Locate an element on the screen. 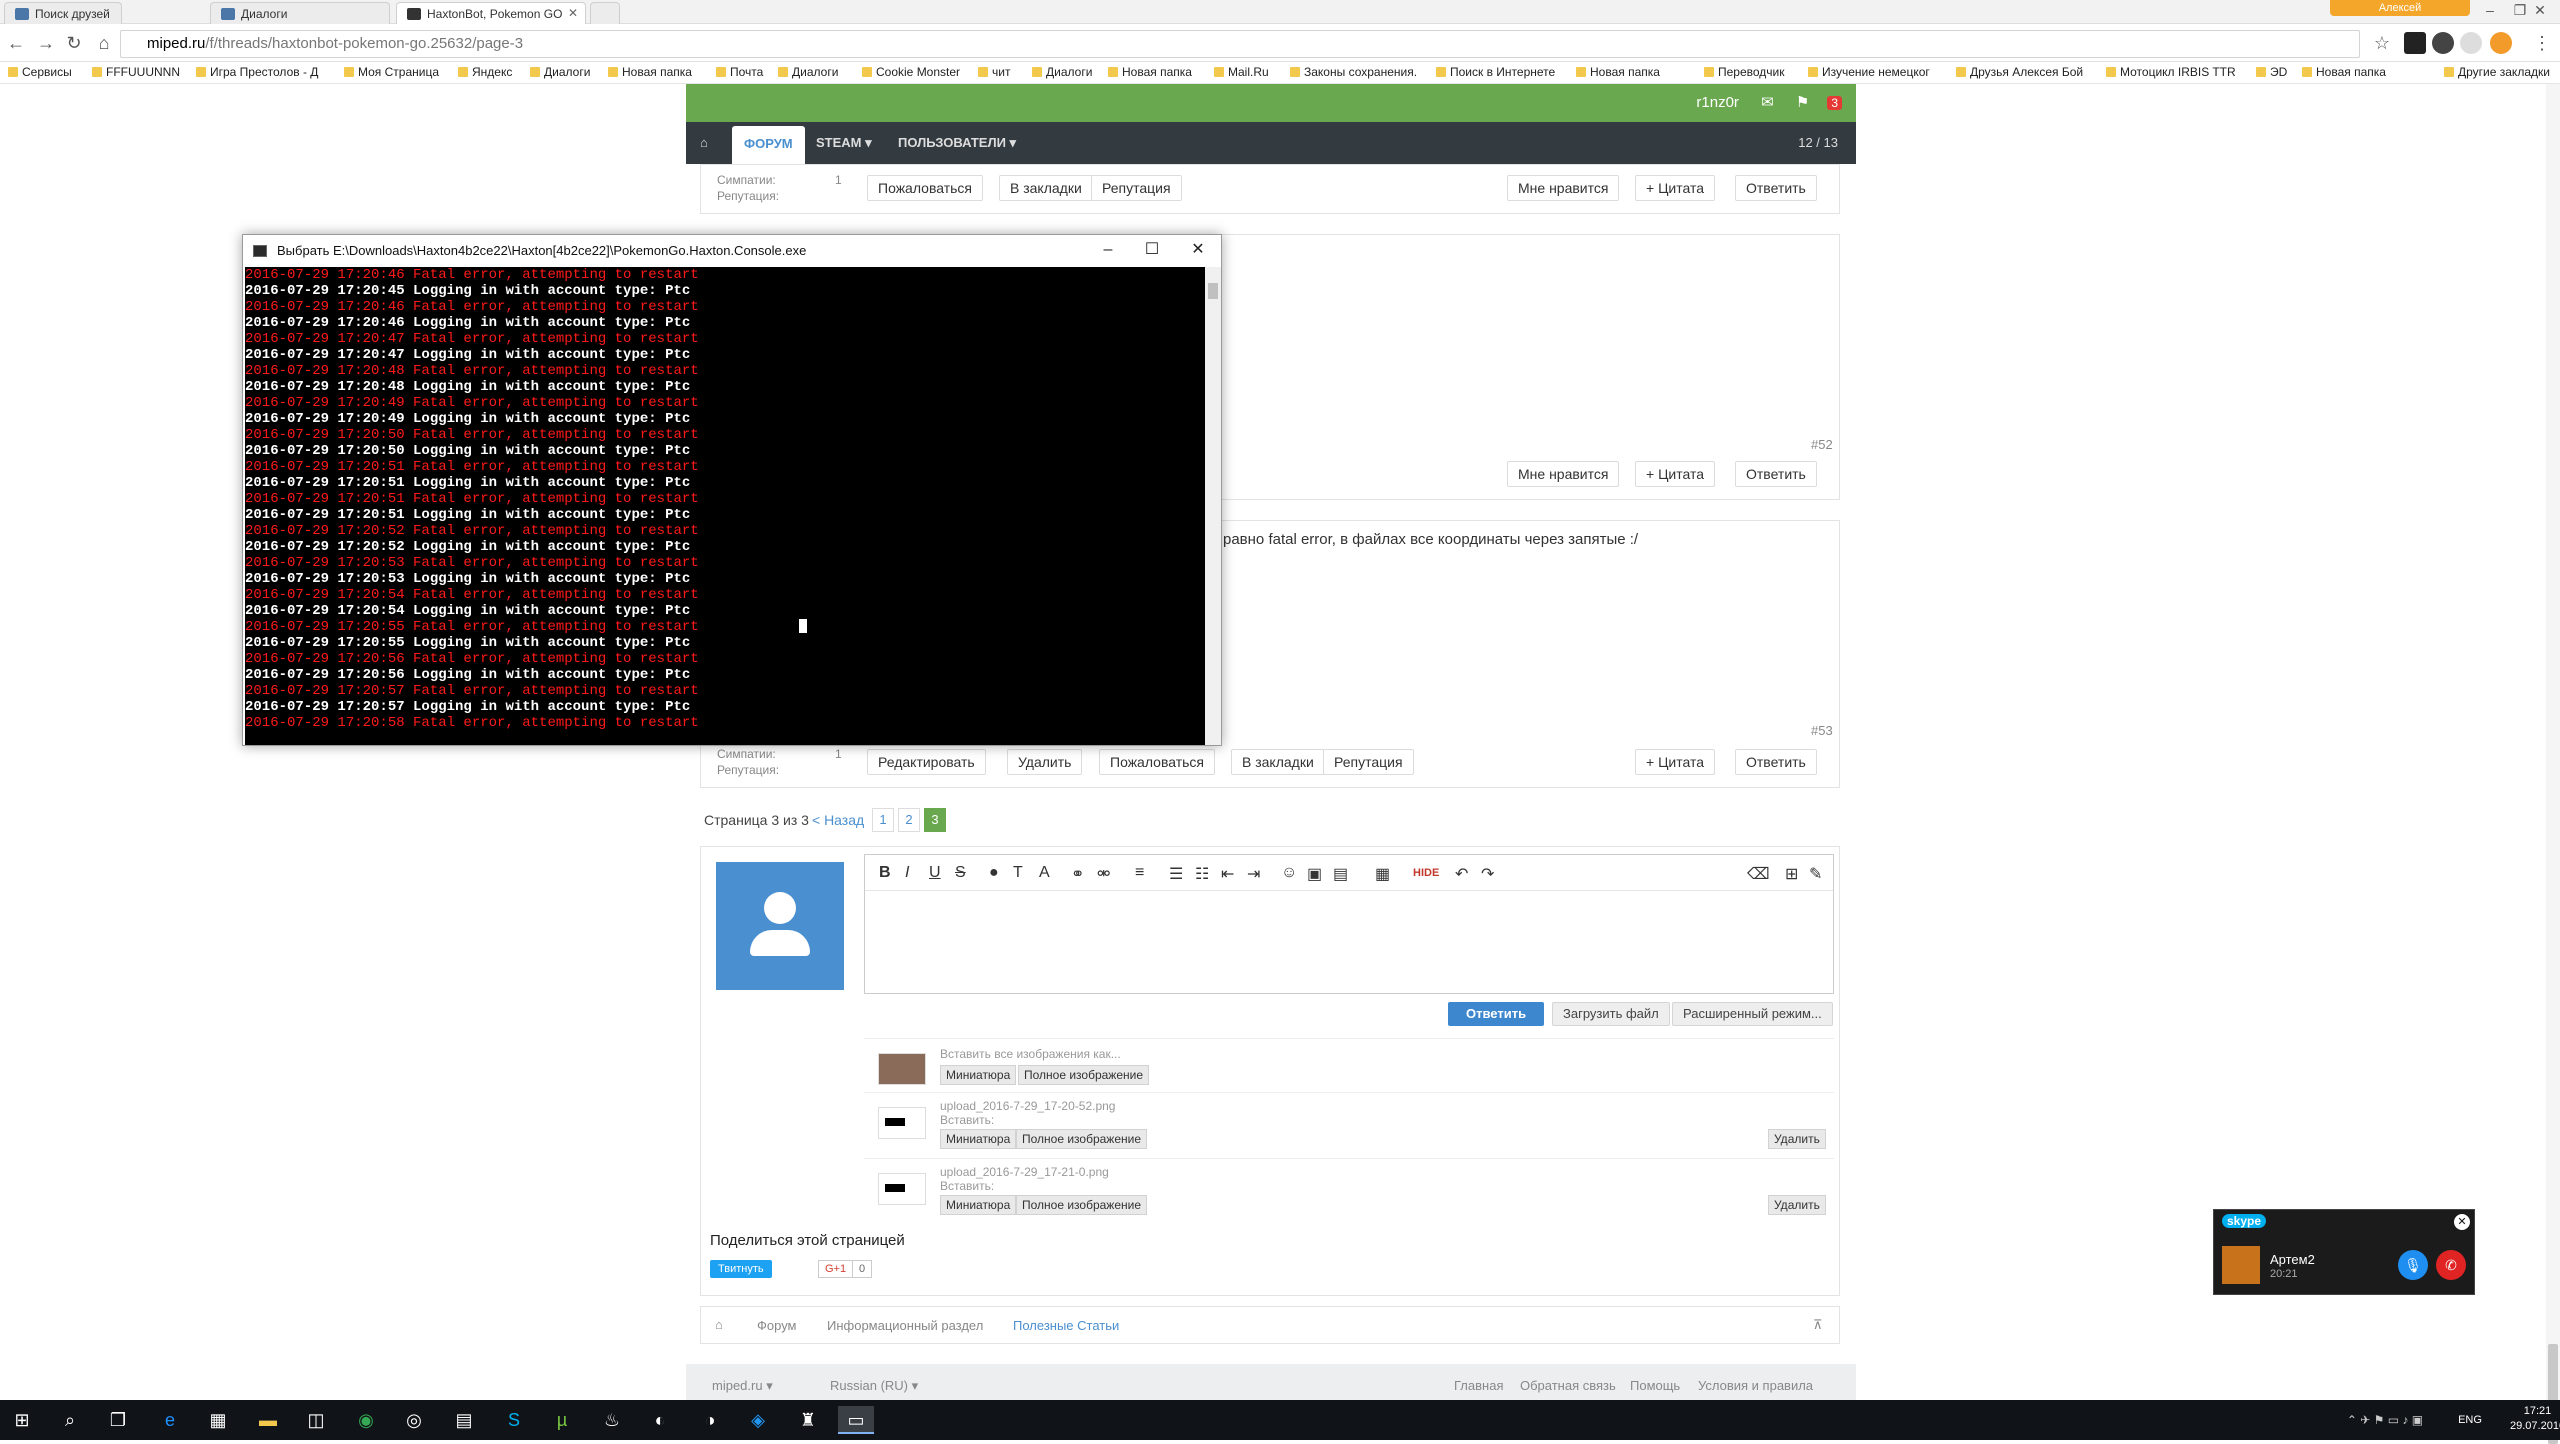  explorer-icon: ▬ is located at coordinates (268, 1420).